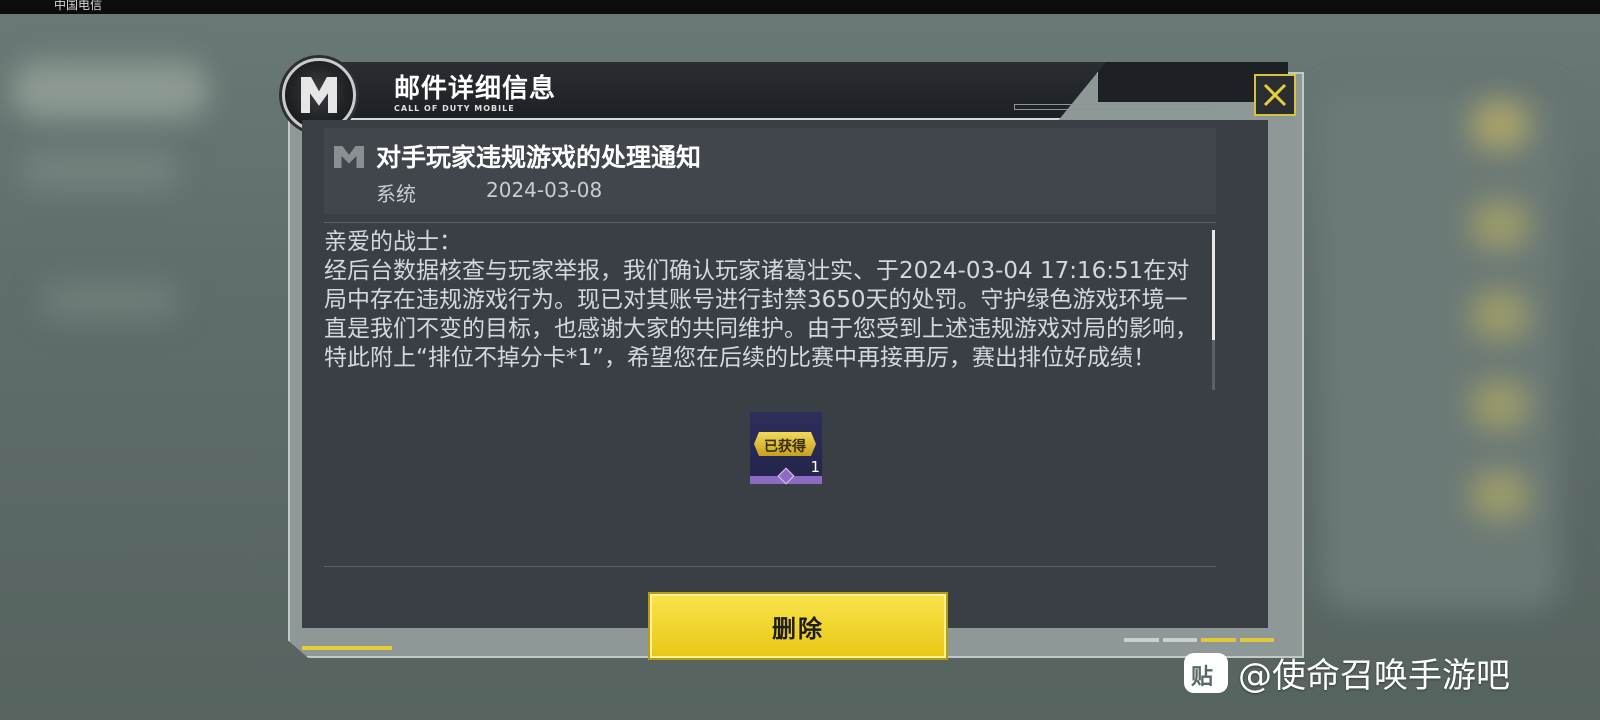 The height and width of the screenshot is (720, 1600). I want to click on codm-logo-icon, so click(319, 95).